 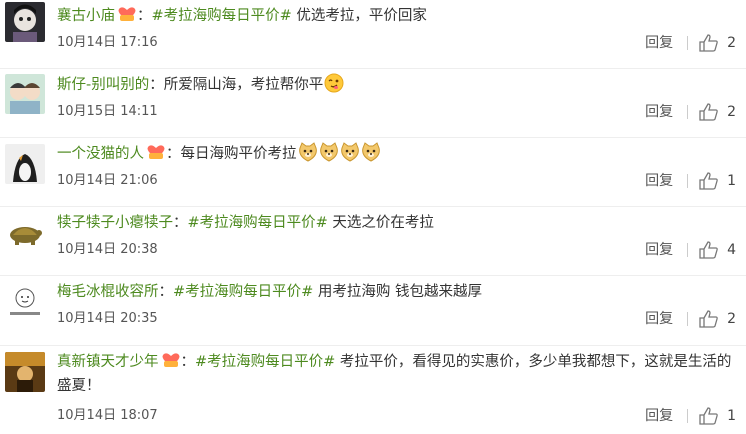 What do you see at coordinates (107, 415) in the screenshot?
I see `timestamp: 10月14日 18:07` at bounding box center [107, 415].